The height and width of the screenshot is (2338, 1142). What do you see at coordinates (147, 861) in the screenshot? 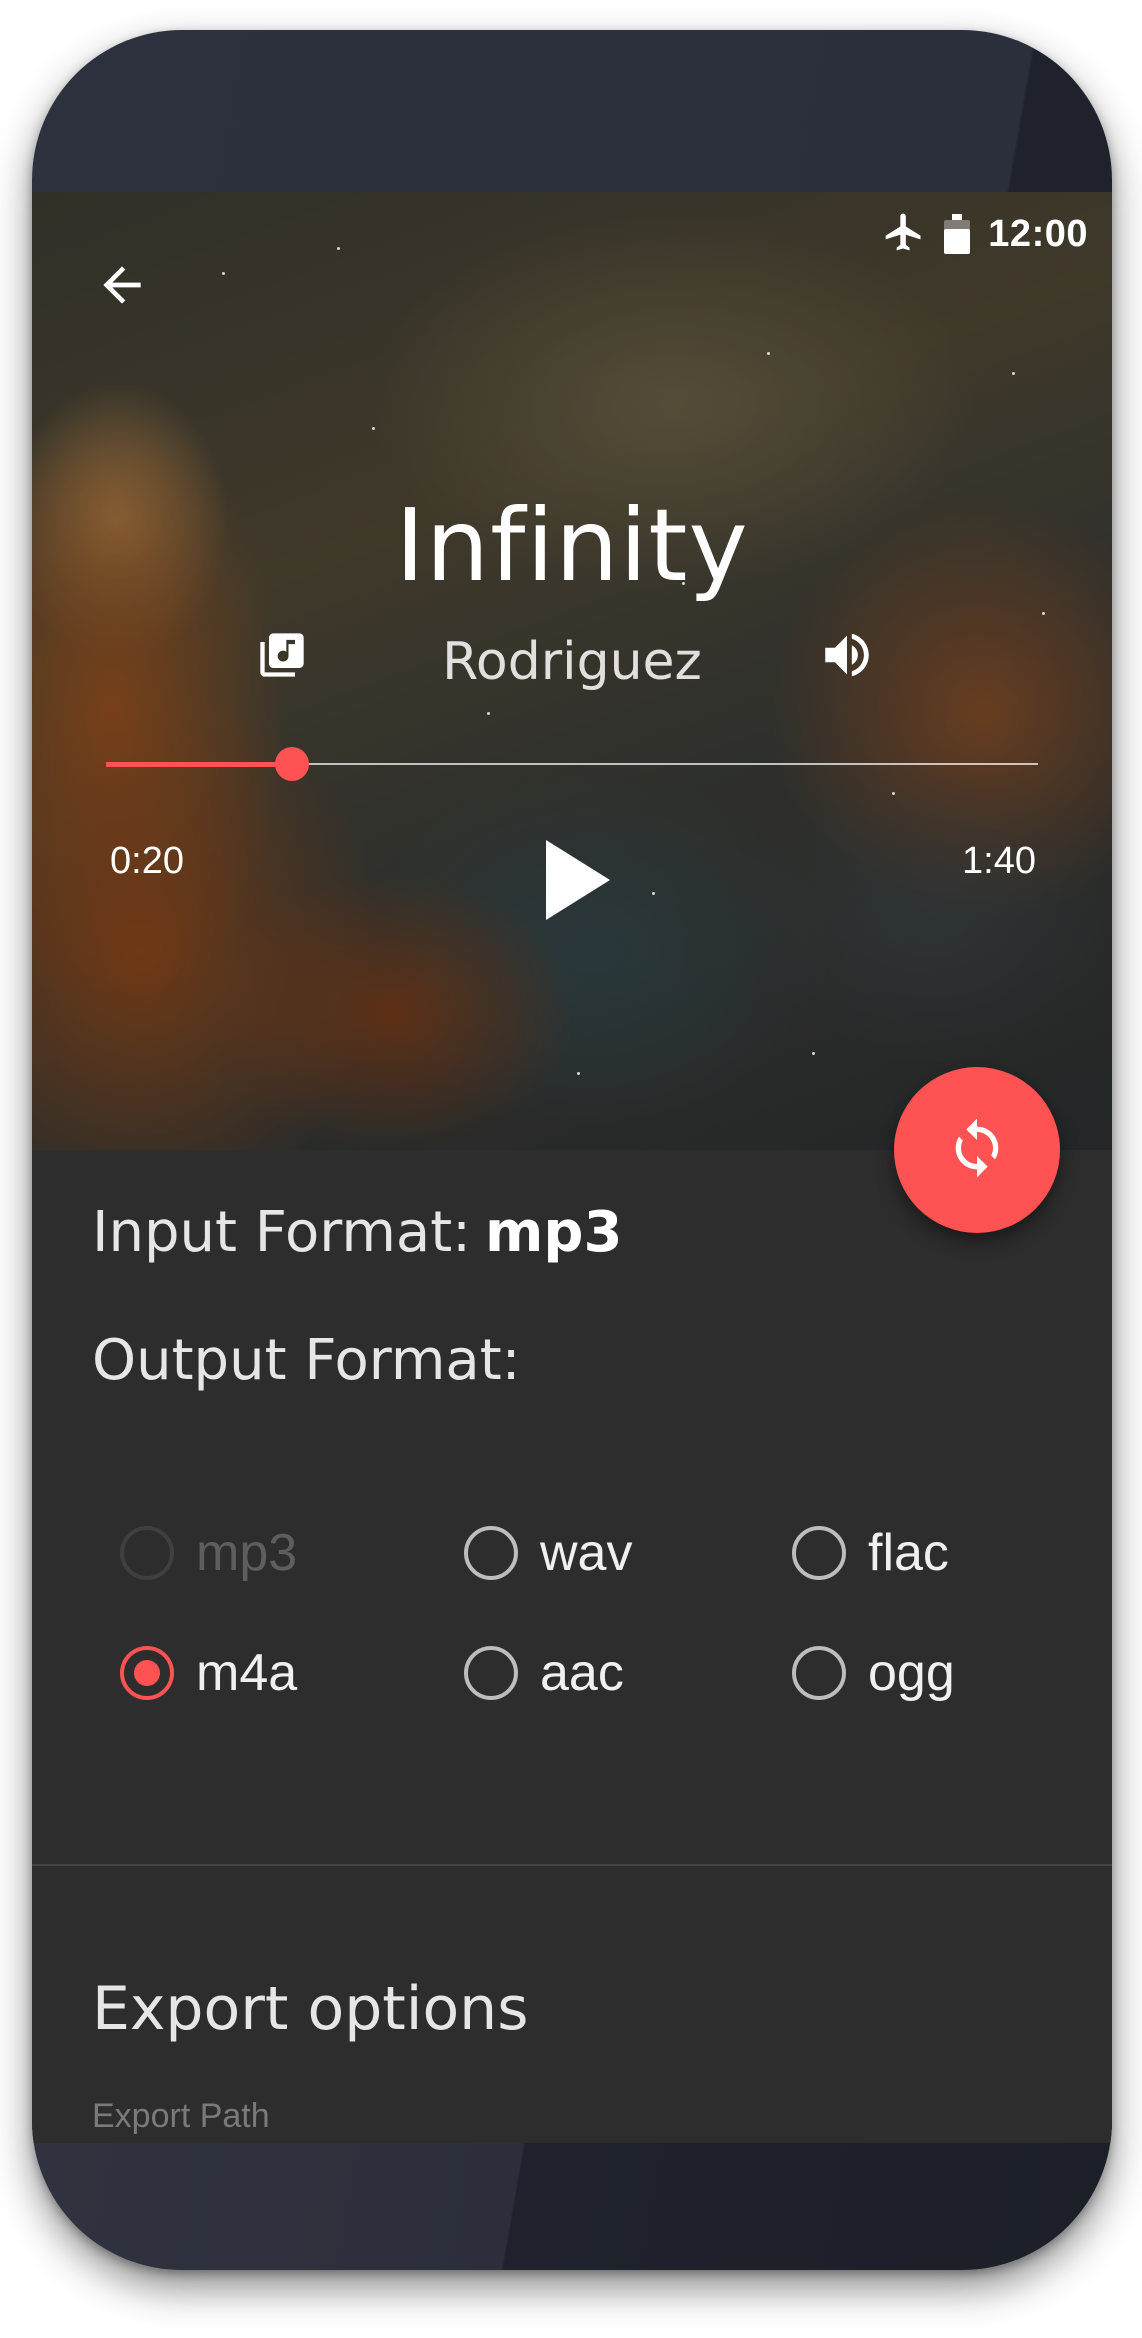
I see `elapsed-time: 0:20` at bounding box center [147, 861].